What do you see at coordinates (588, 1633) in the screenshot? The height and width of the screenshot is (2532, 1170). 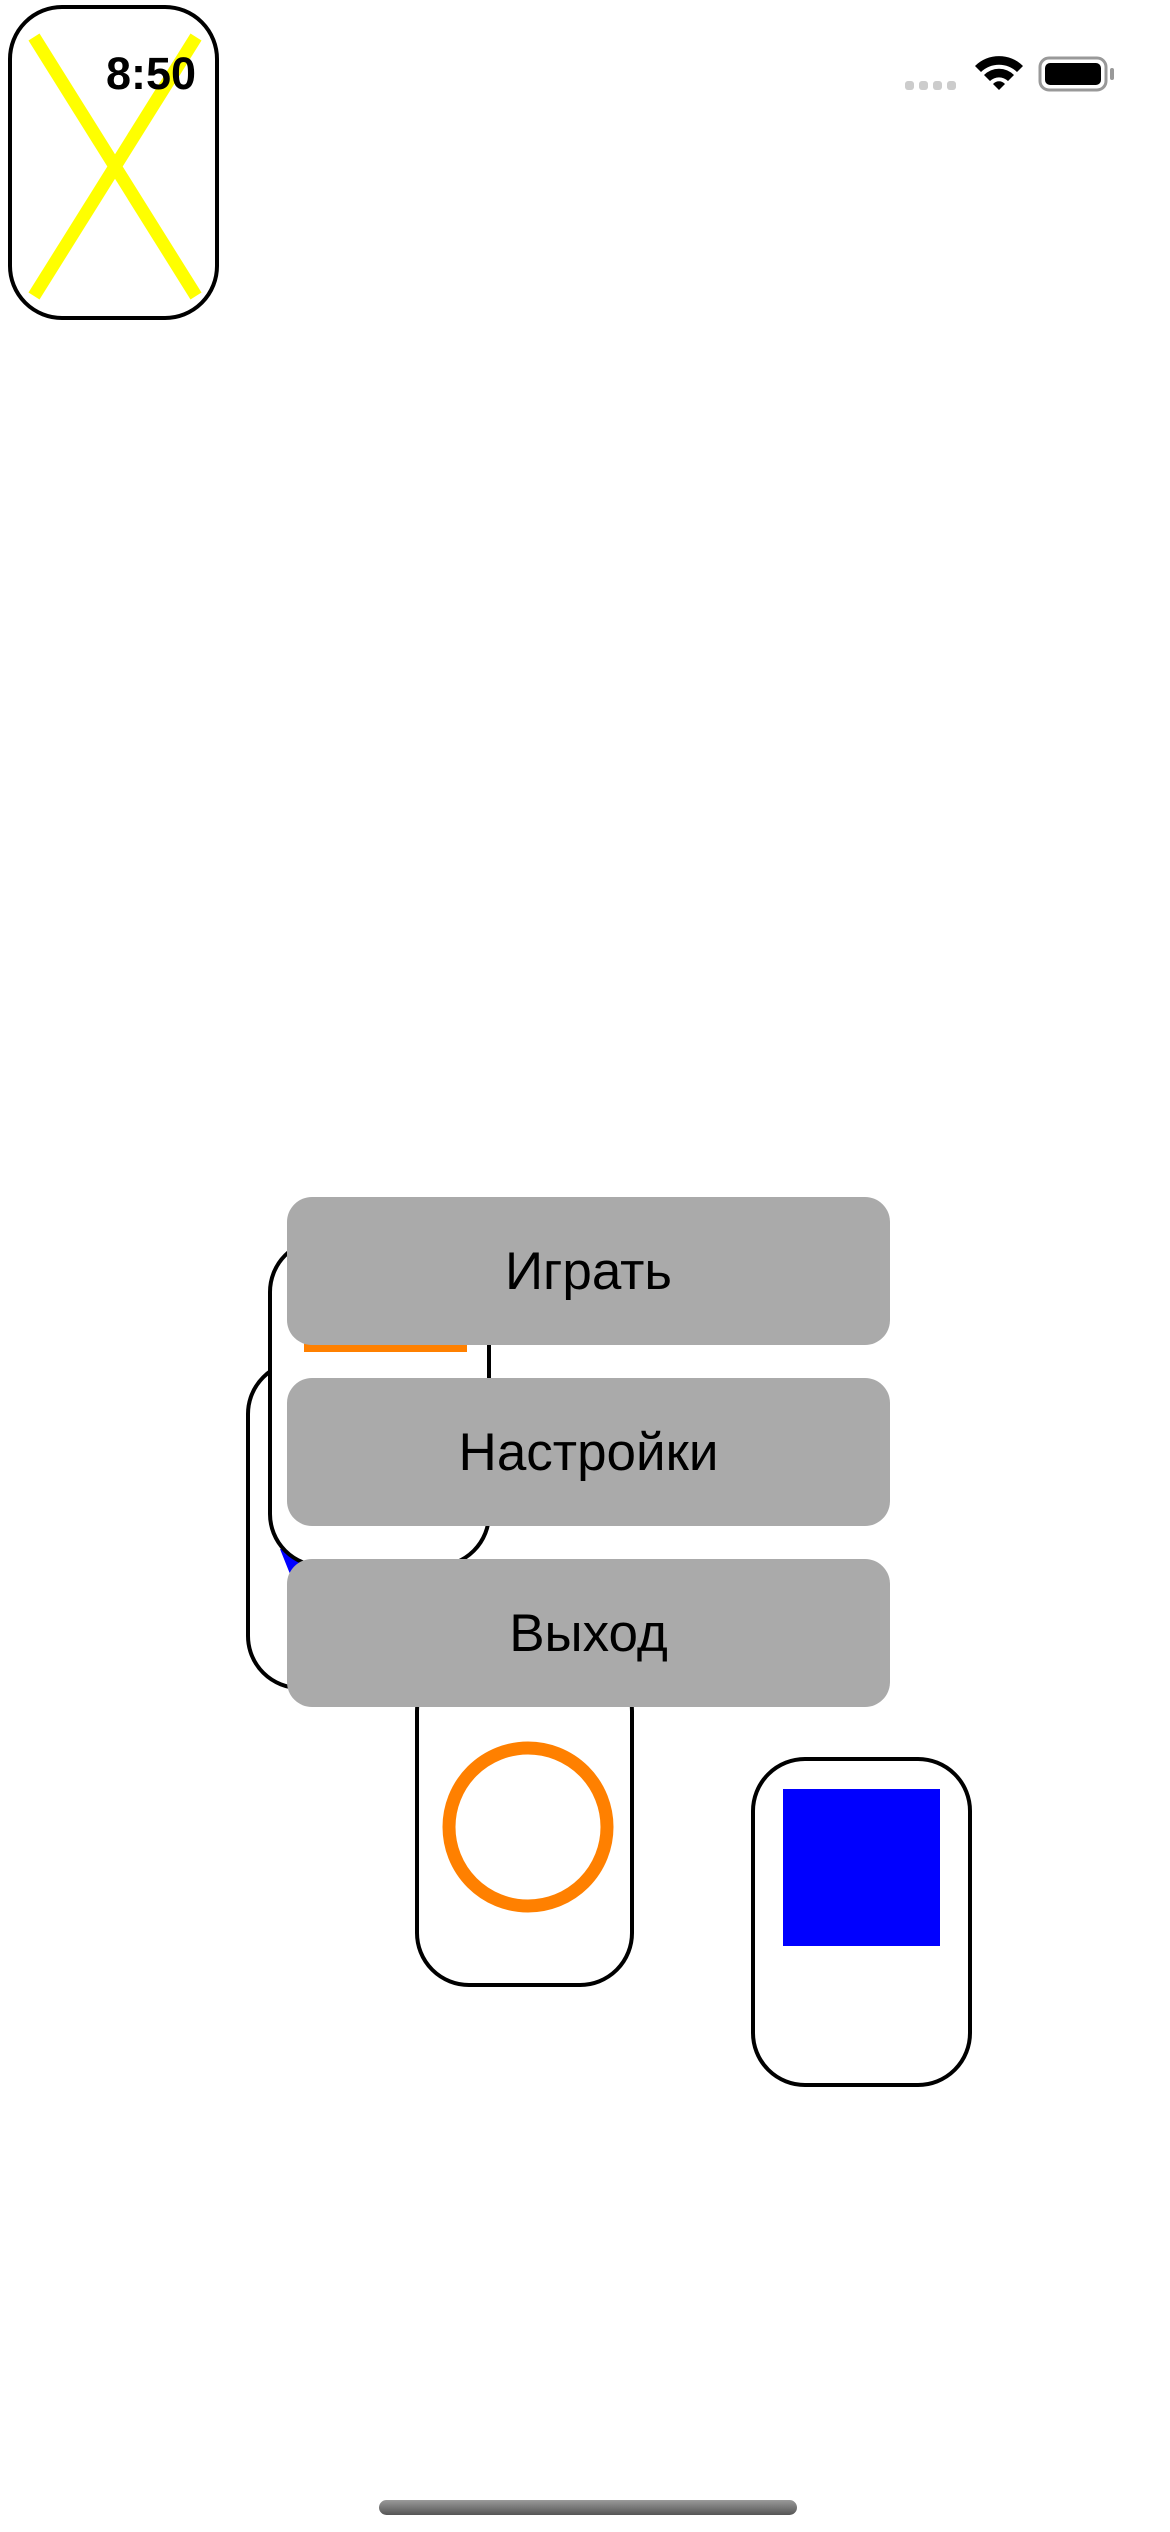 I see `exit-button: Выход` at bounding box center [588, 1633].